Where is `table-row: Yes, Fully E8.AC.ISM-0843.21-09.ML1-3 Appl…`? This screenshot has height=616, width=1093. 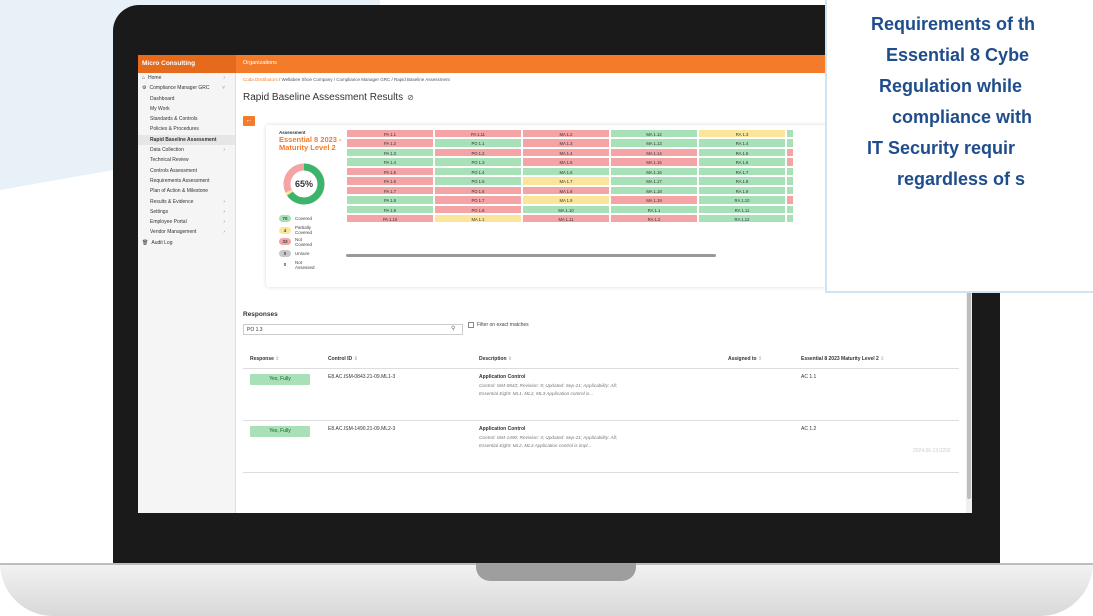
table-row: Yes, Fully E8.AC.ISM-0843.21-09.ML1-3 Appl… is located at coordinates (601, 395).